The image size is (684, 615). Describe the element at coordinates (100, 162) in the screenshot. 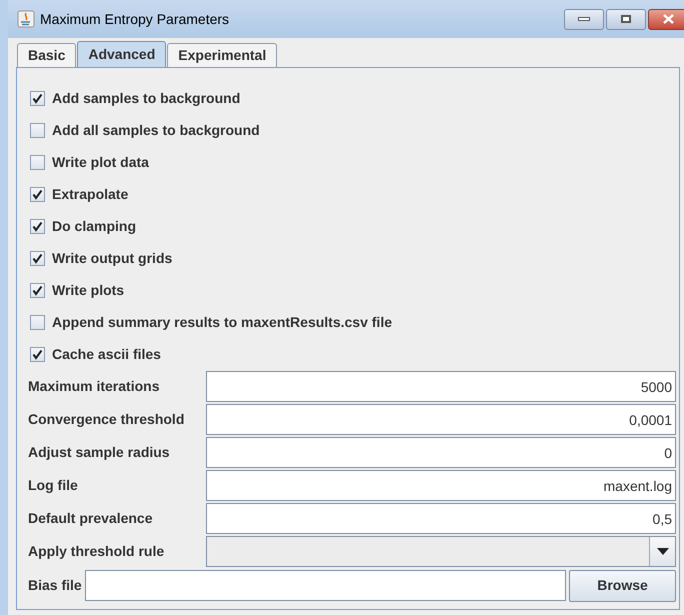

I see `checkbox-label: Write plot data` at that location.